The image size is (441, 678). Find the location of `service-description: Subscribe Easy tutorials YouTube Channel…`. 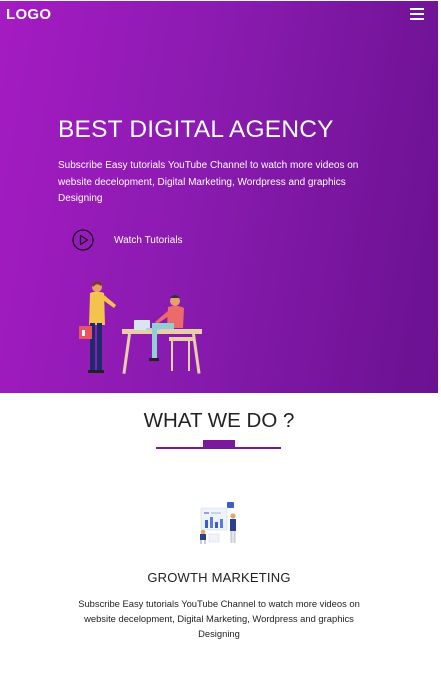

service-description: Subscribe Easy tutorials YouTube Channel… is located at coordinates (219, 618).